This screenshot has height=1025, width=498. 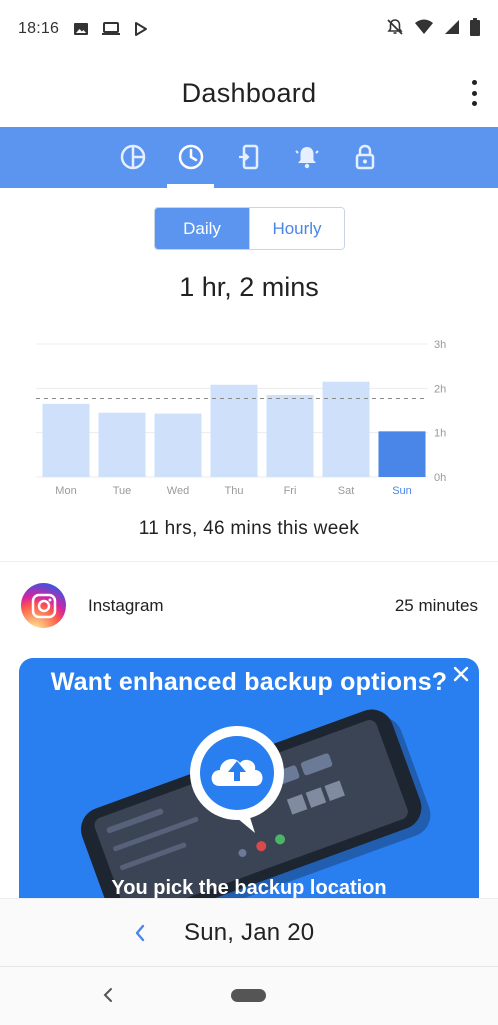 I want to click on status-time: 18:16, so click(x=39, y=28).